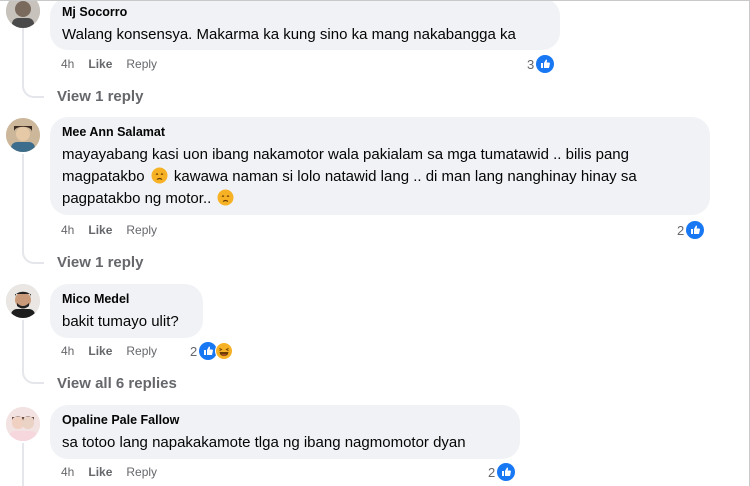 The width and height of the screenshot is (750, 486). What do you see at coordinates (126, 299) in the screenshot?
I see `comment-author: Mico Medel` at bounding box center [126, 299].